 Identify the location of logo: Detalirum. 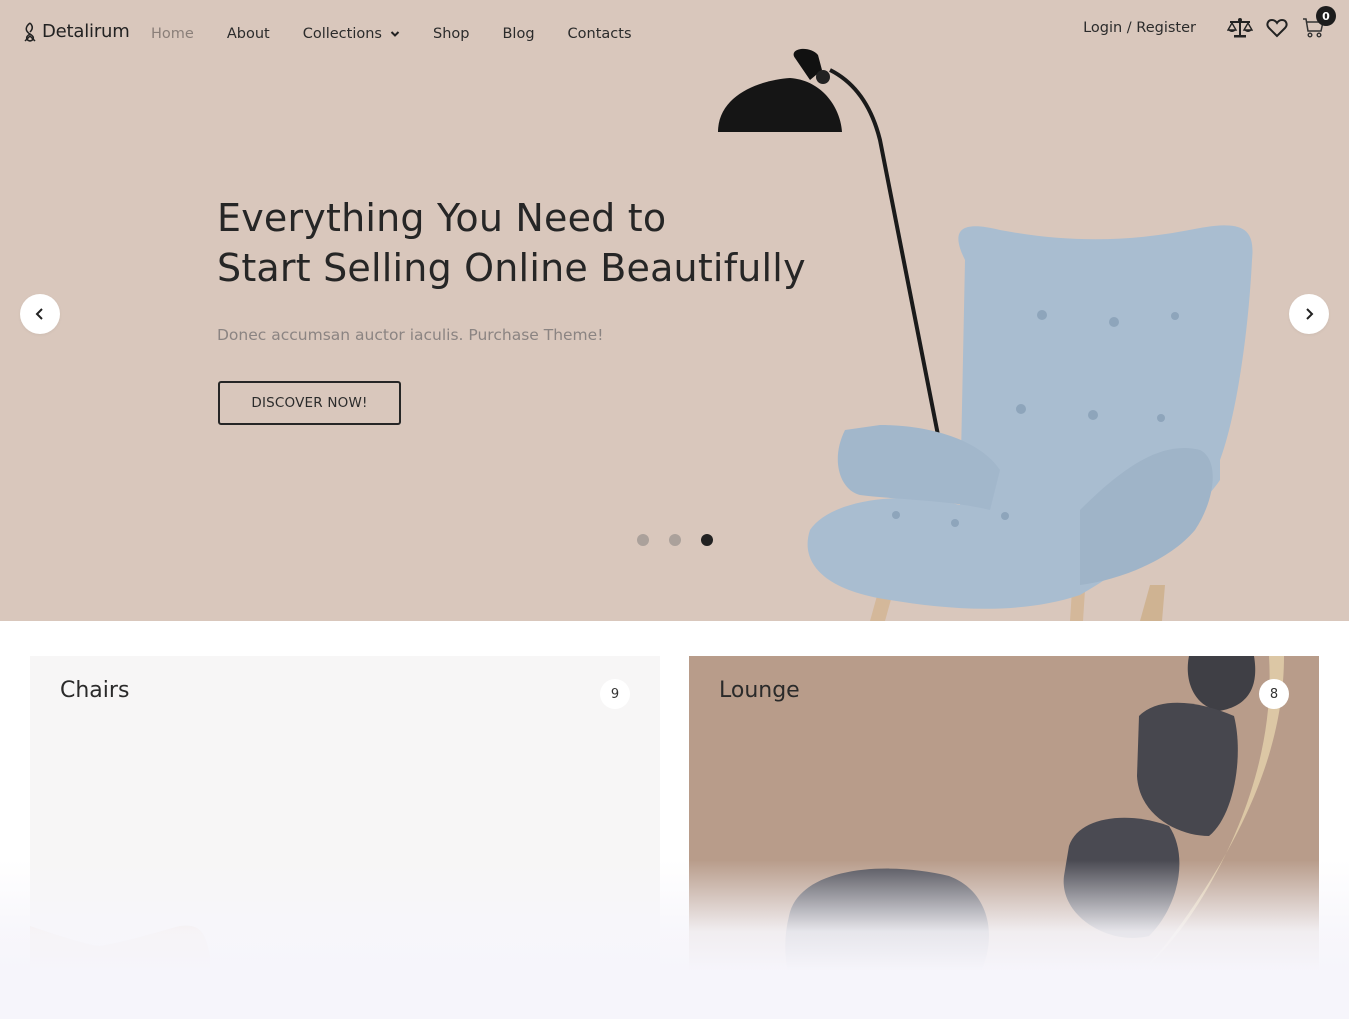
(76, 31).